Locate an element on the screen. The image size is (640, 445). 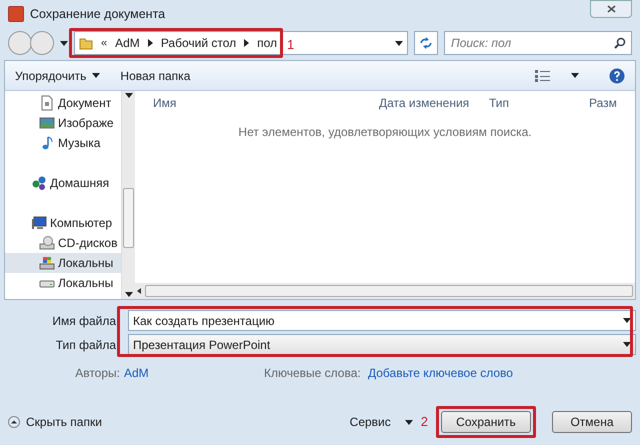
breadcrumb-item: Рабочий стол is located at coordinates (198, 43).